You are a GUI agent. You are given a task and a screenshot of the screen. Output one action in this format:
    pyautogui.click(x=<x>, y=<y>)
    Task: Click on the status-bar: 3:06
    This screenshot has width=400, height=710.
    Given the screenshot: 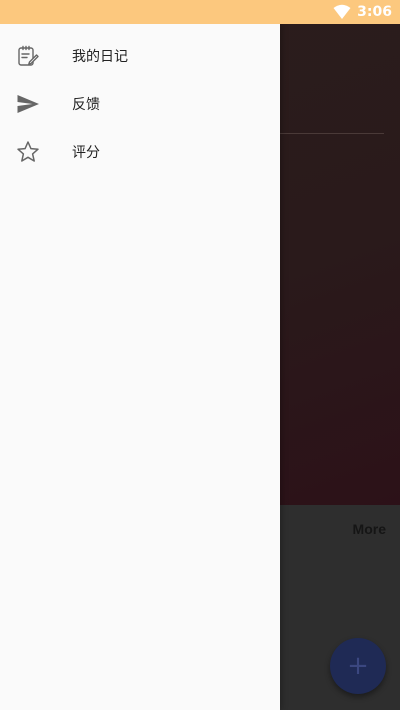 What is the action you would take?
    pyautogui.click(x=200, y=12)
    